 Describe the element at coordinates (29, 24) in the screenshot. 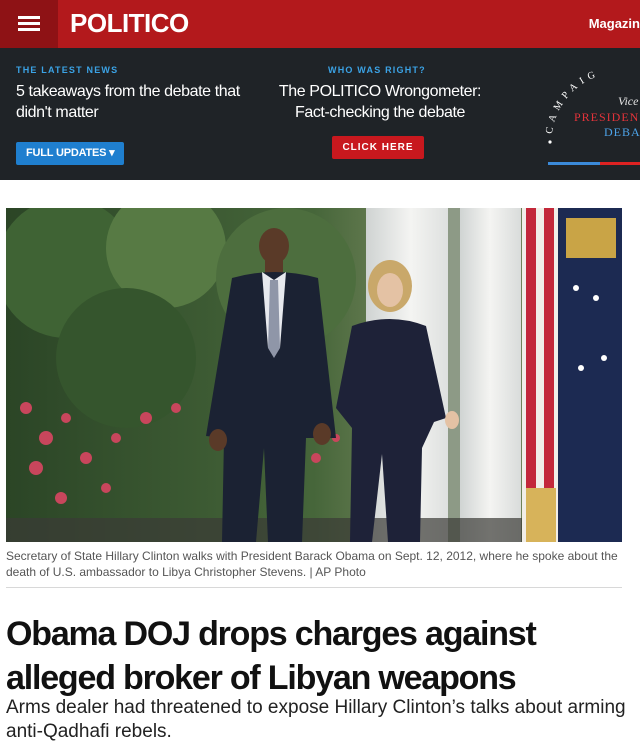

I see `hamburger-menu-icon` at that location.